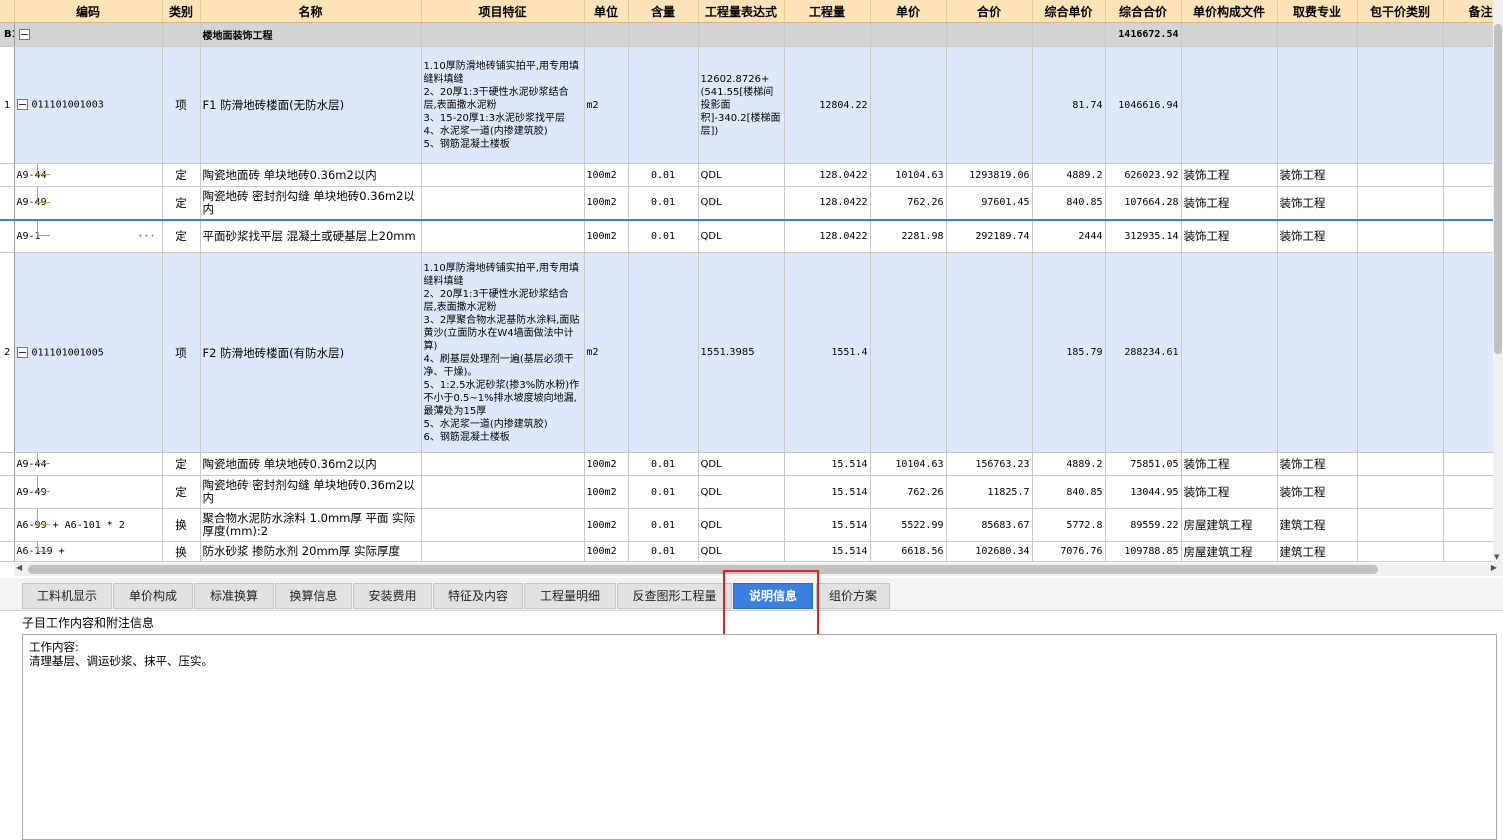 The width and height of the screenshot is (1503, 840). What do you see at coordinates (989, 203) in the screenshot?
I see `total-cell: 97601.45` at bounding box center [989, 203].